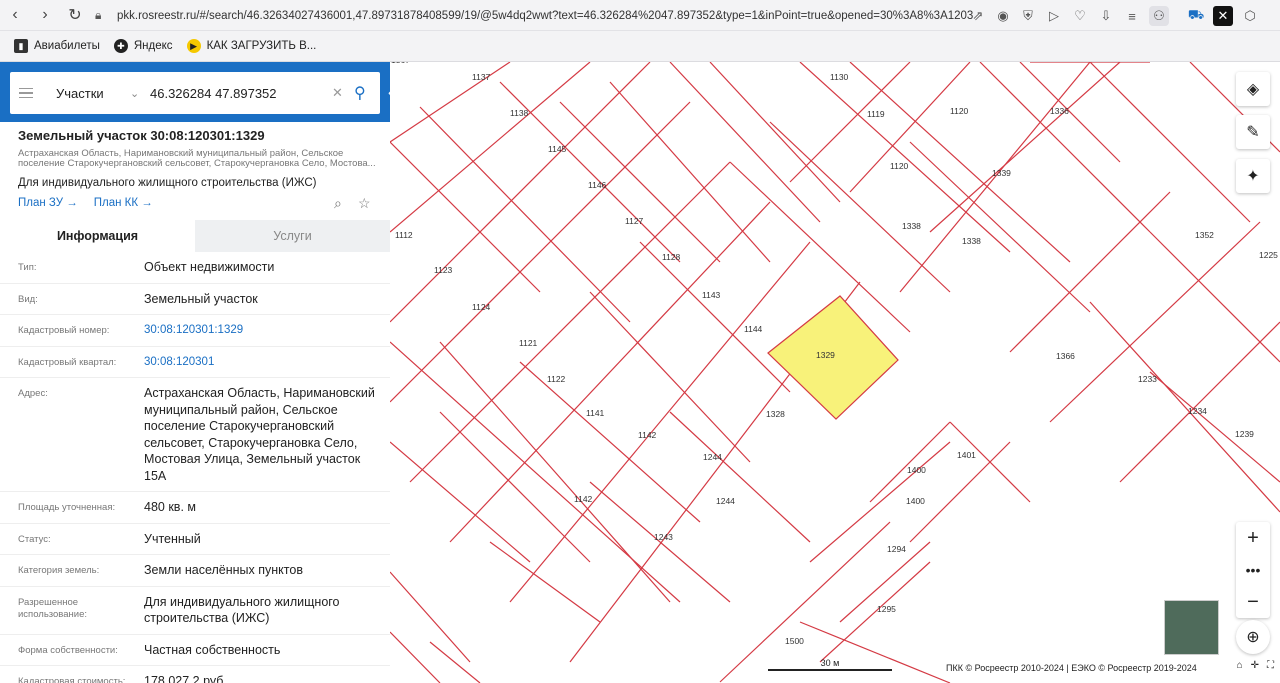 Image resolution: width=1280 pixels, height=683 pixels. Describe the element at coordinates (1132, 16) in the screenshot. I see `menu-icon: ≡` at that location.